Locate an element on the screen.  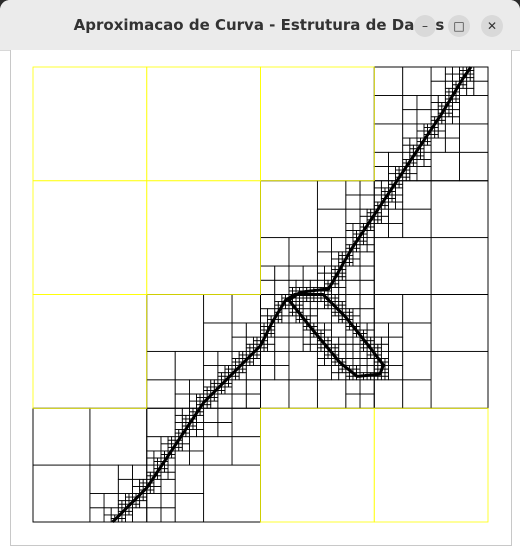
maximize-button: □ is located at coordinates (459, 26).